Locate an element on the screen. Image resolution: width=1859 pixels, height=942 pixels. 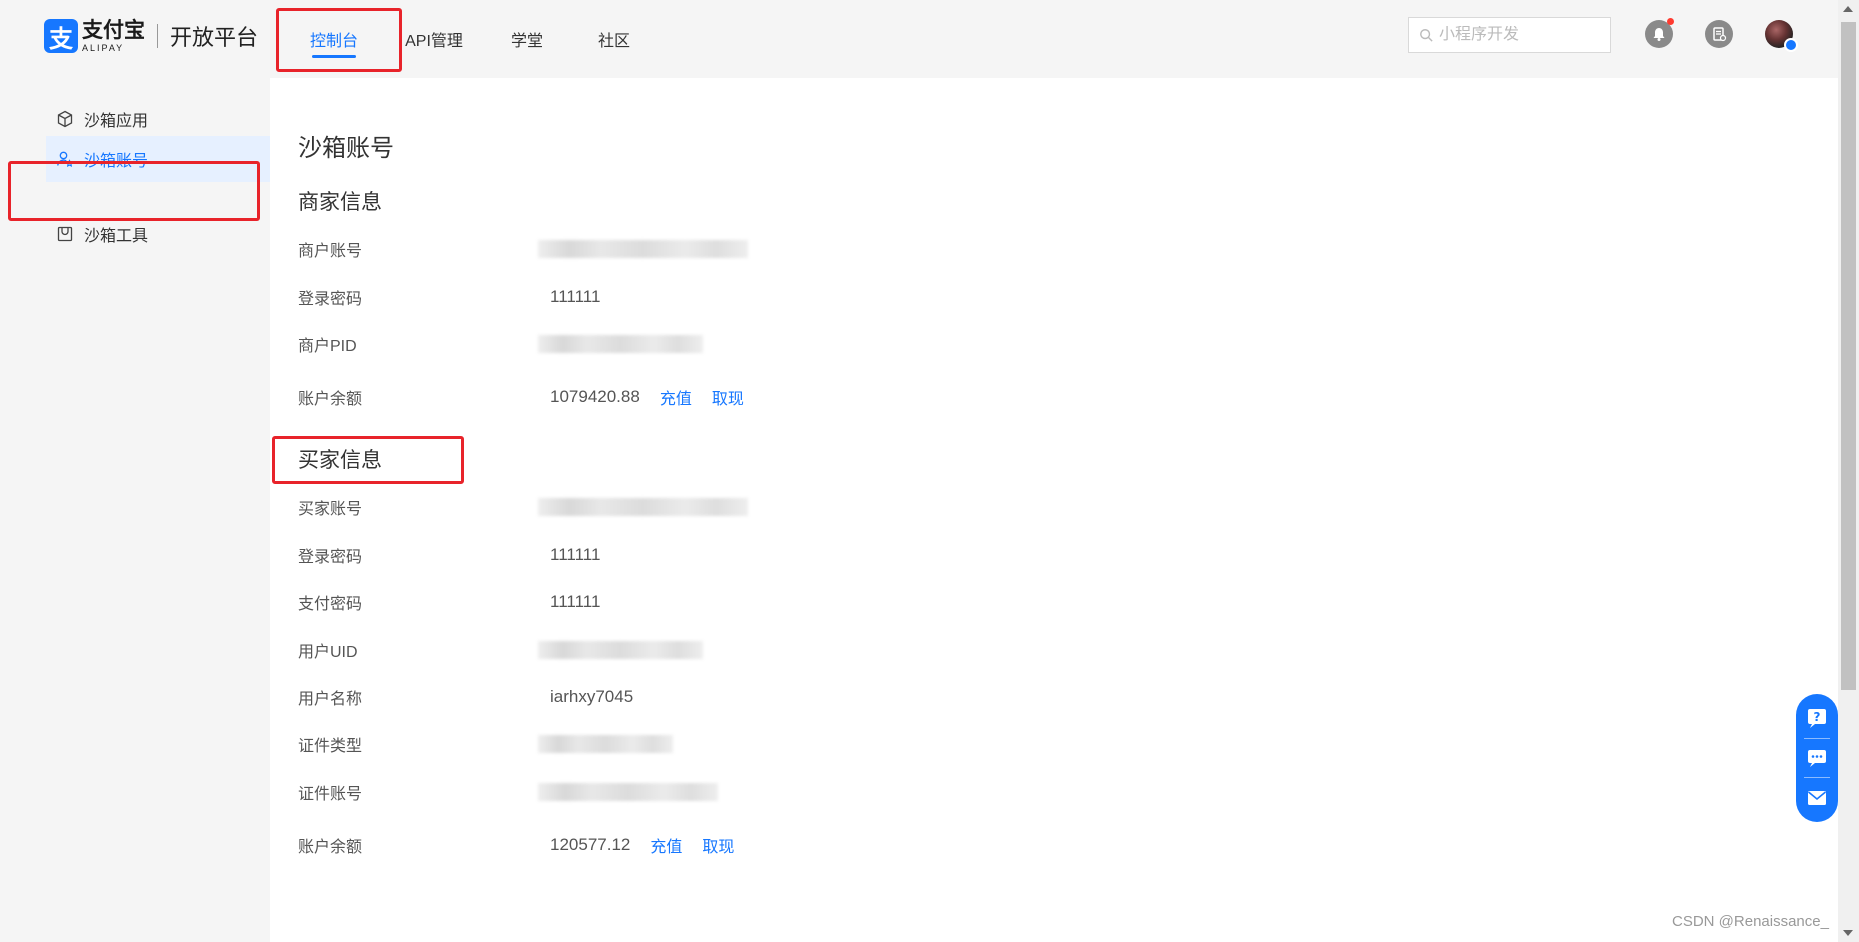
notification-dot is located at coordinates (1670, 21).